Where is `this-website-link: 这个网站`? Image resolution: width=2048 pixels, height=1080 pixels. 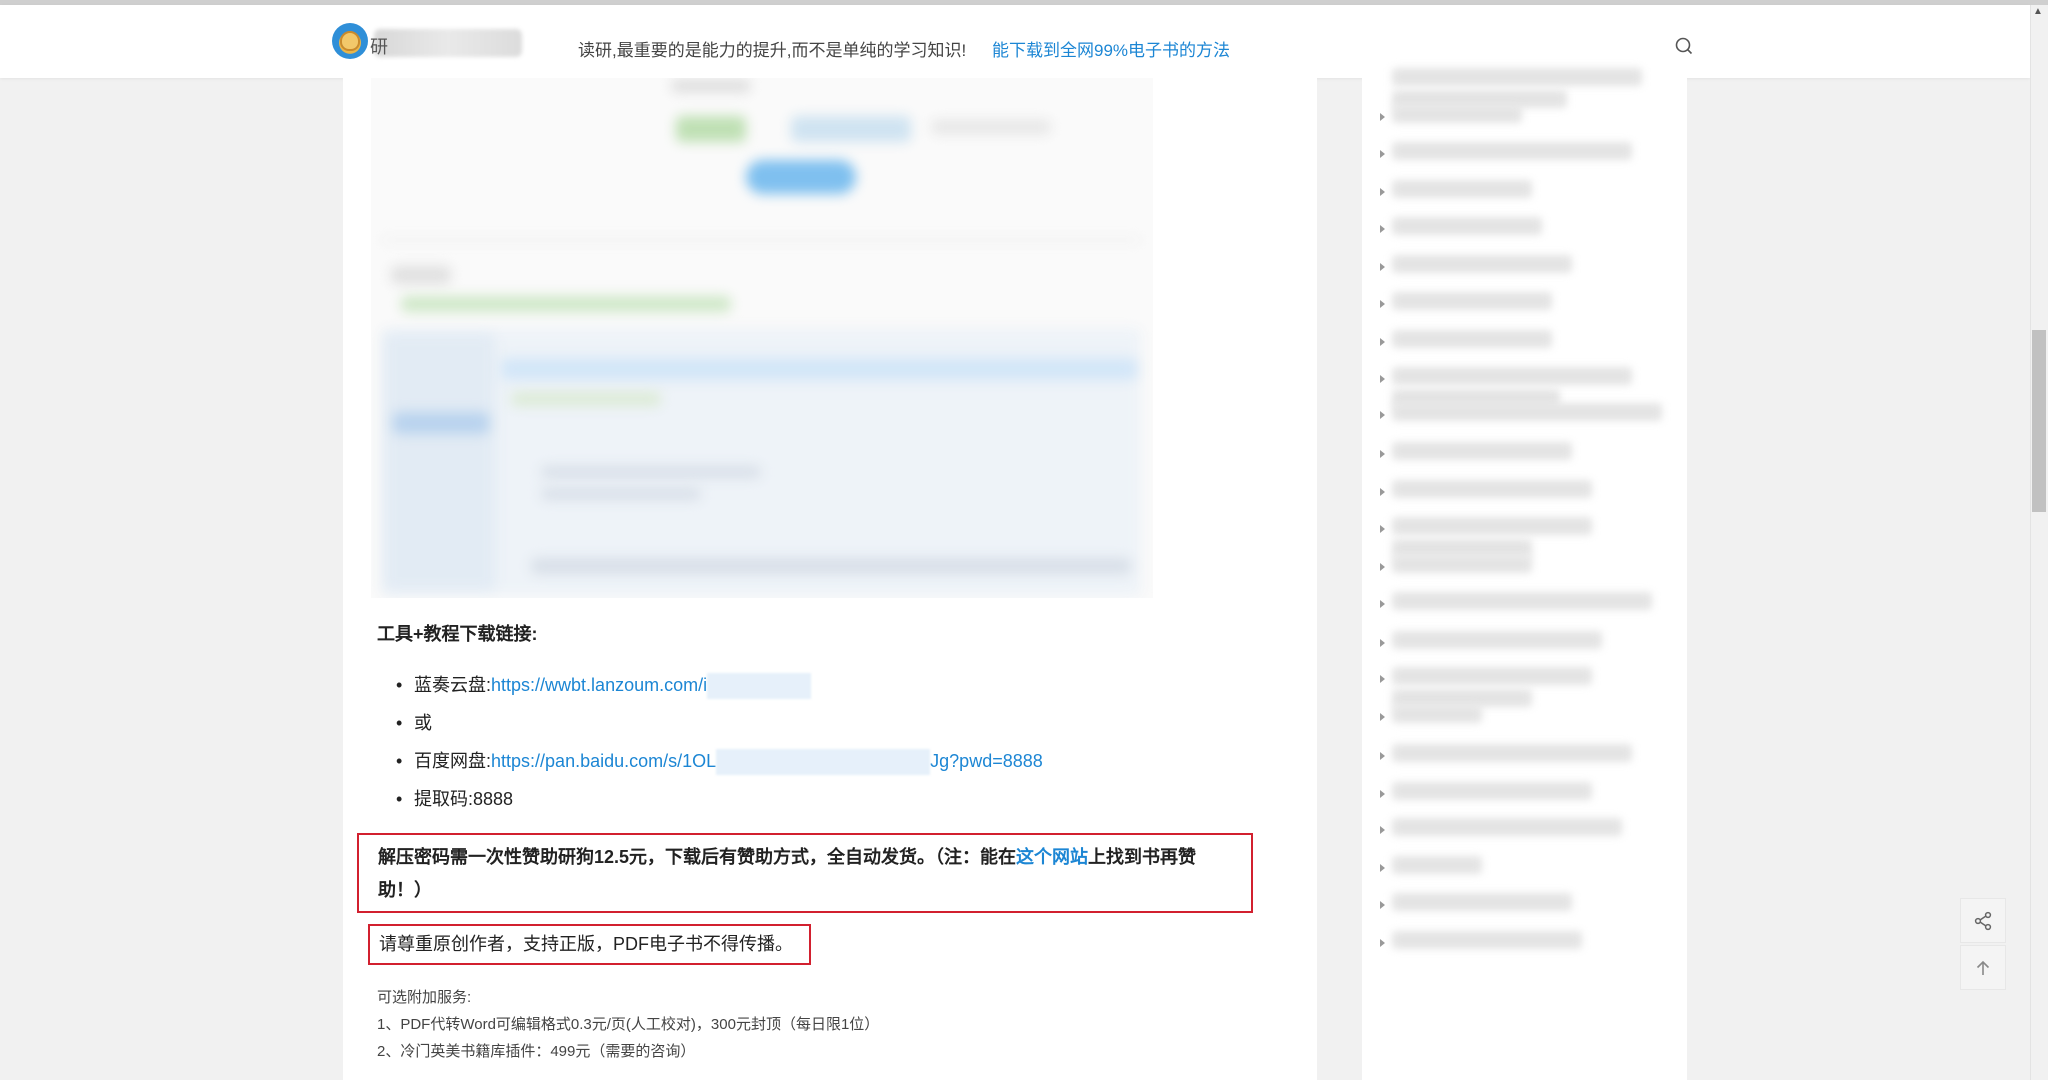
this-website-link: 这个网站 is located at coordinates (1052, 857).